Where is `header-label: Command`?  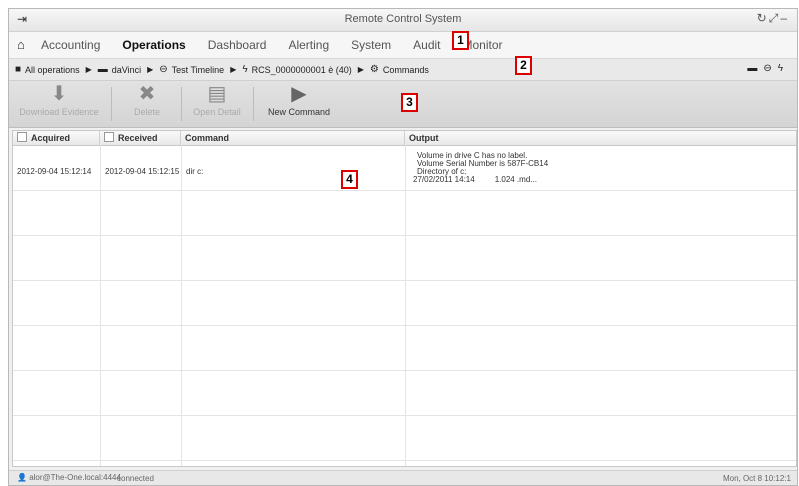
header-label: Command is located at coordinates (207, 138).